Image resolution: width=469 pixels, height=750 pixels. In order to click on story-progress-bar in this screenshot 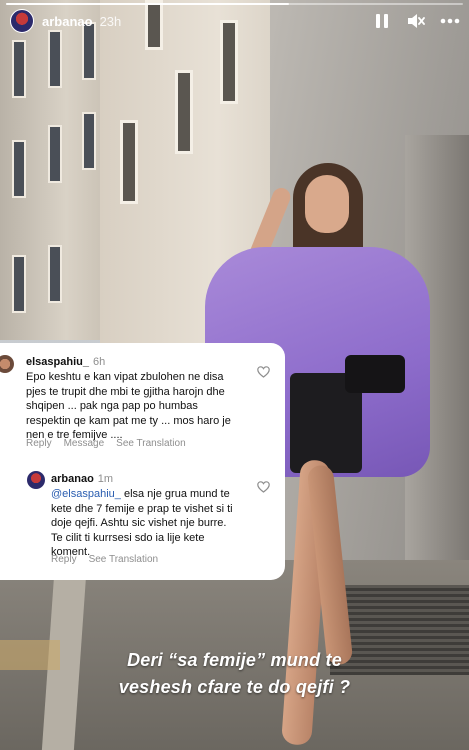, I will do `click(234, 4)`.